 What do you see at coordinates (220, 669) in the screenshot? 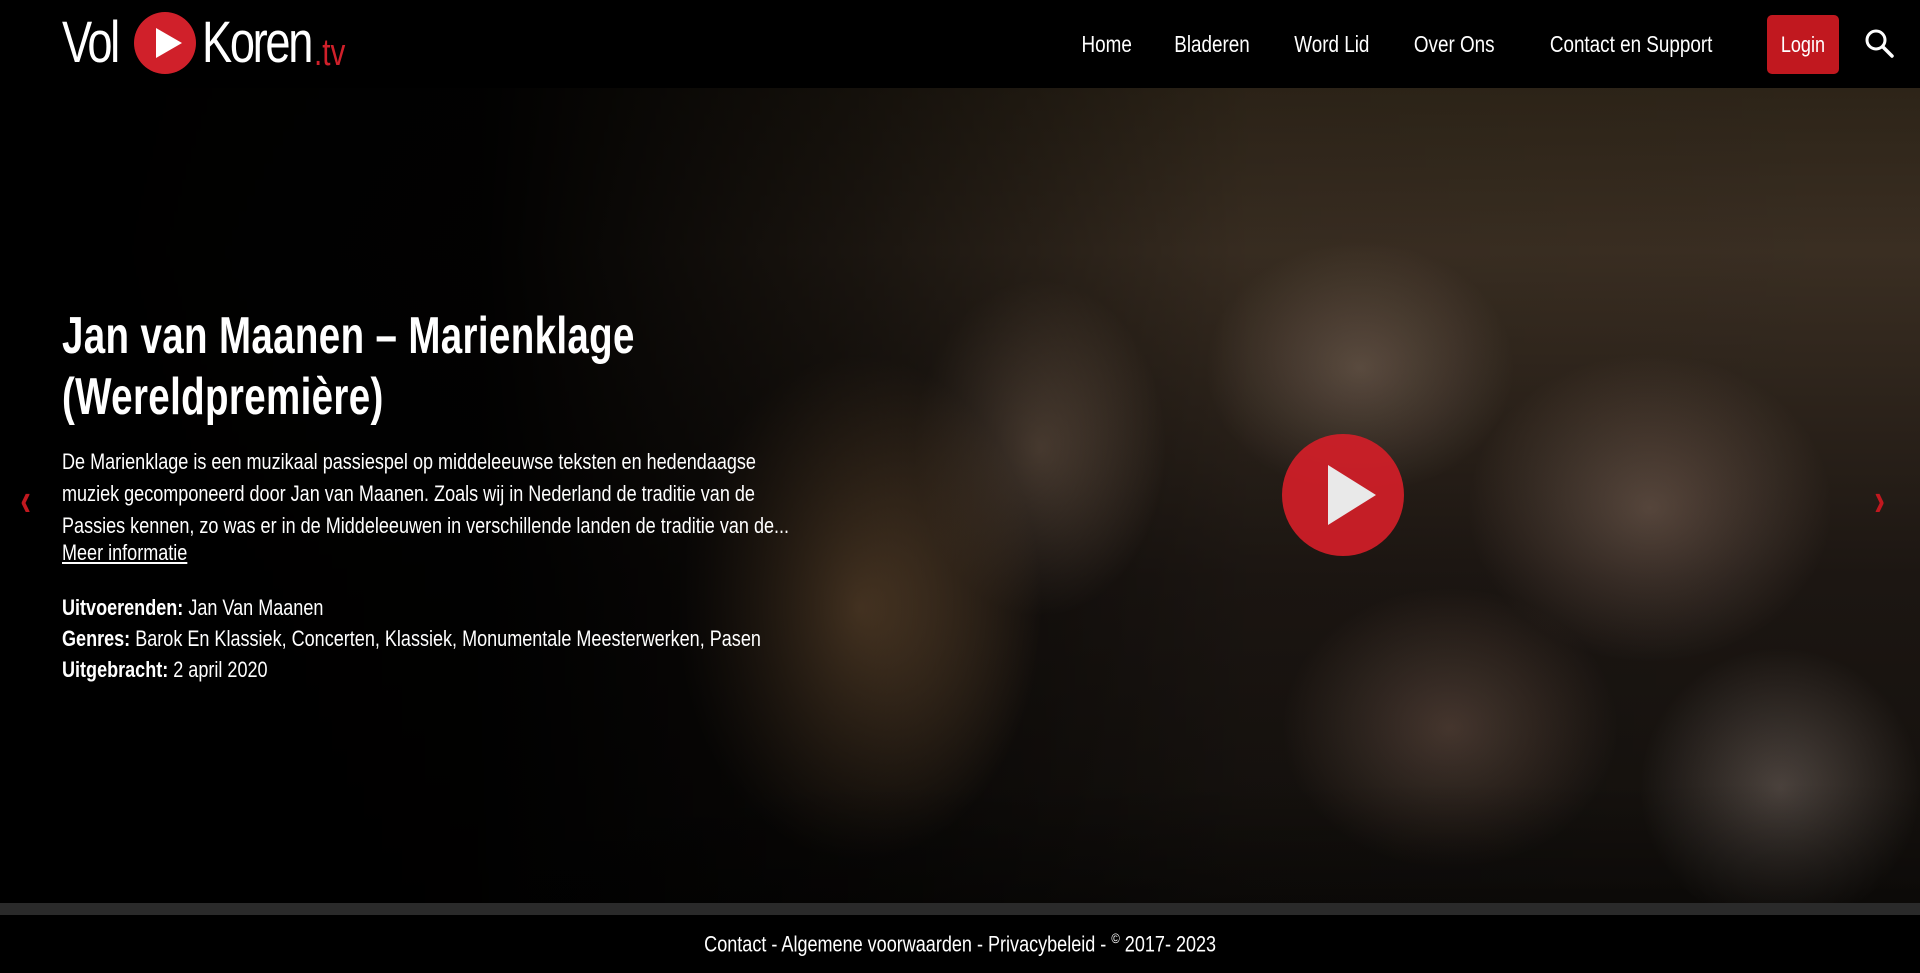
I see `release-value: 2 april 2020` at bounding box center [220, 669].